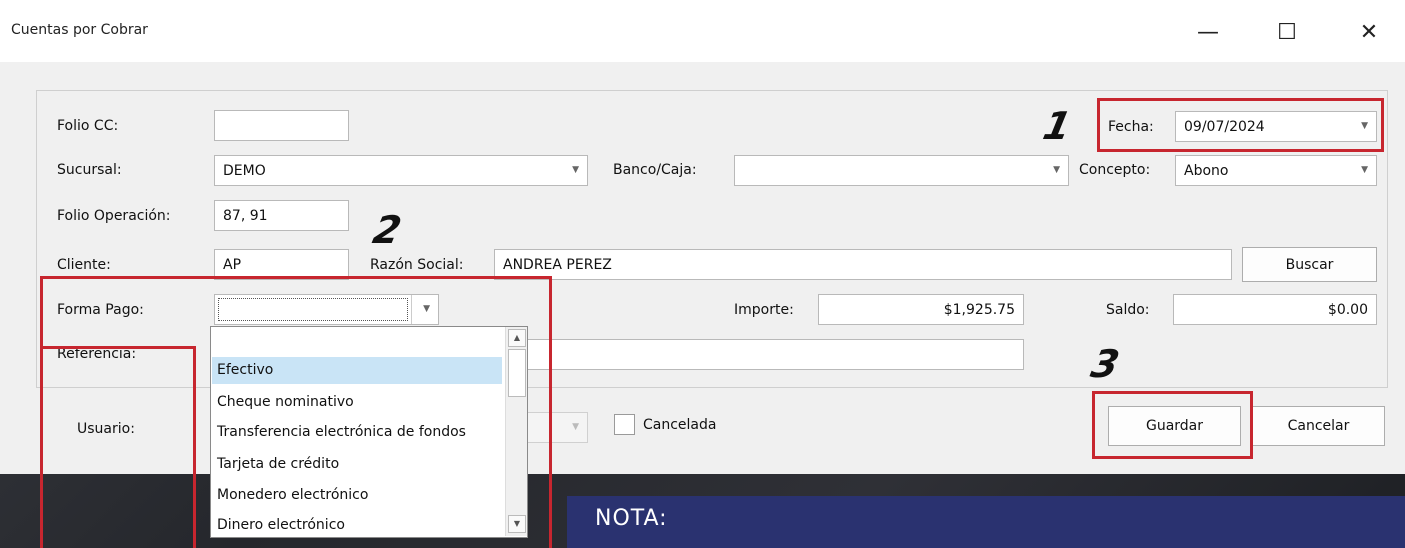  Describe the element at coordinates (401, 170) in the screenshot. I see `sucursal-select: DEMO ▼` at that location.